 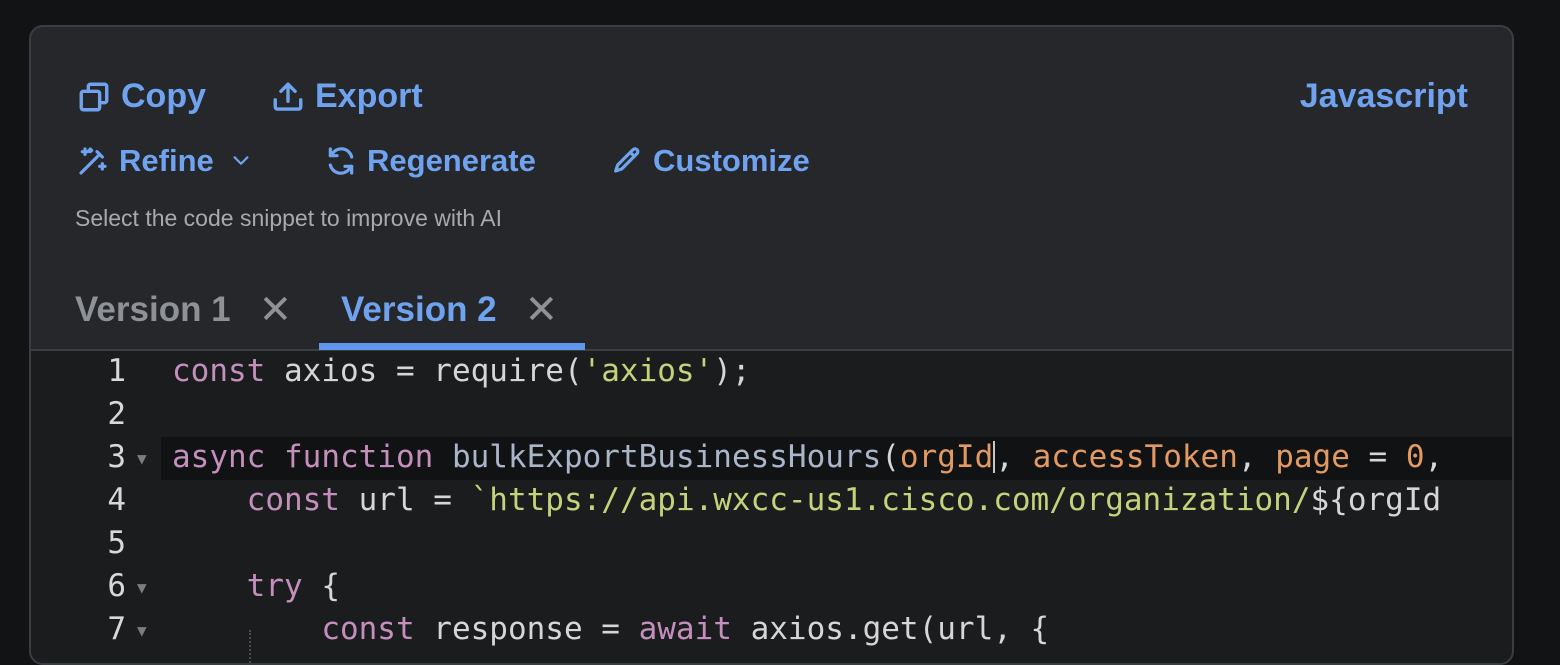 I want to click on line-number: 2, so click(x=116, y=414).